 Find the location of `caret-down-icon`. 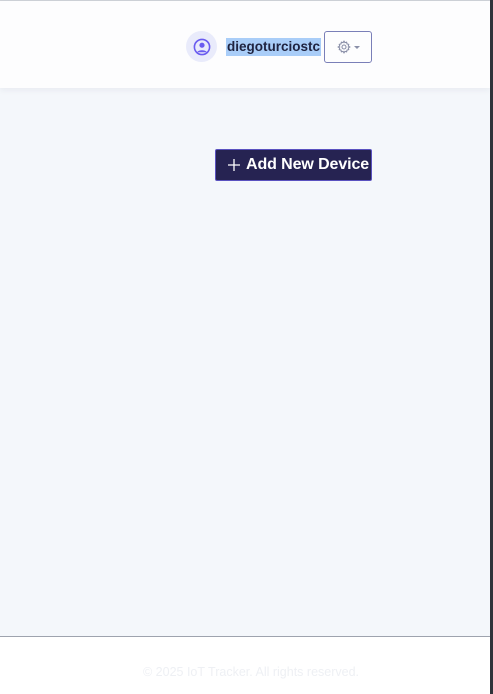

caret-down-icon is located at coordinates (356, 47).